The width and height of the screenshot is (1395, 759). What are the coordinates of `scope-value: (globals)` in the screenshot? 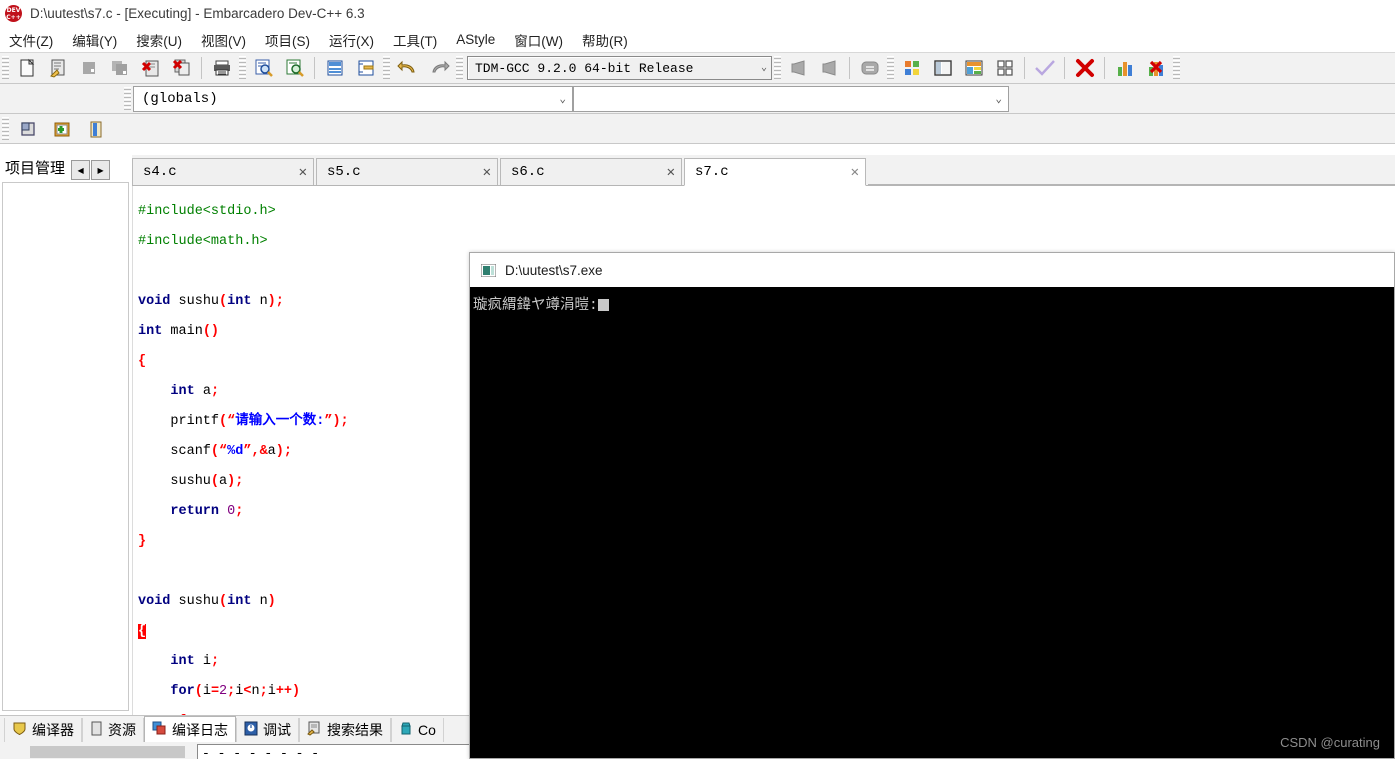 It's located at (180, 98).